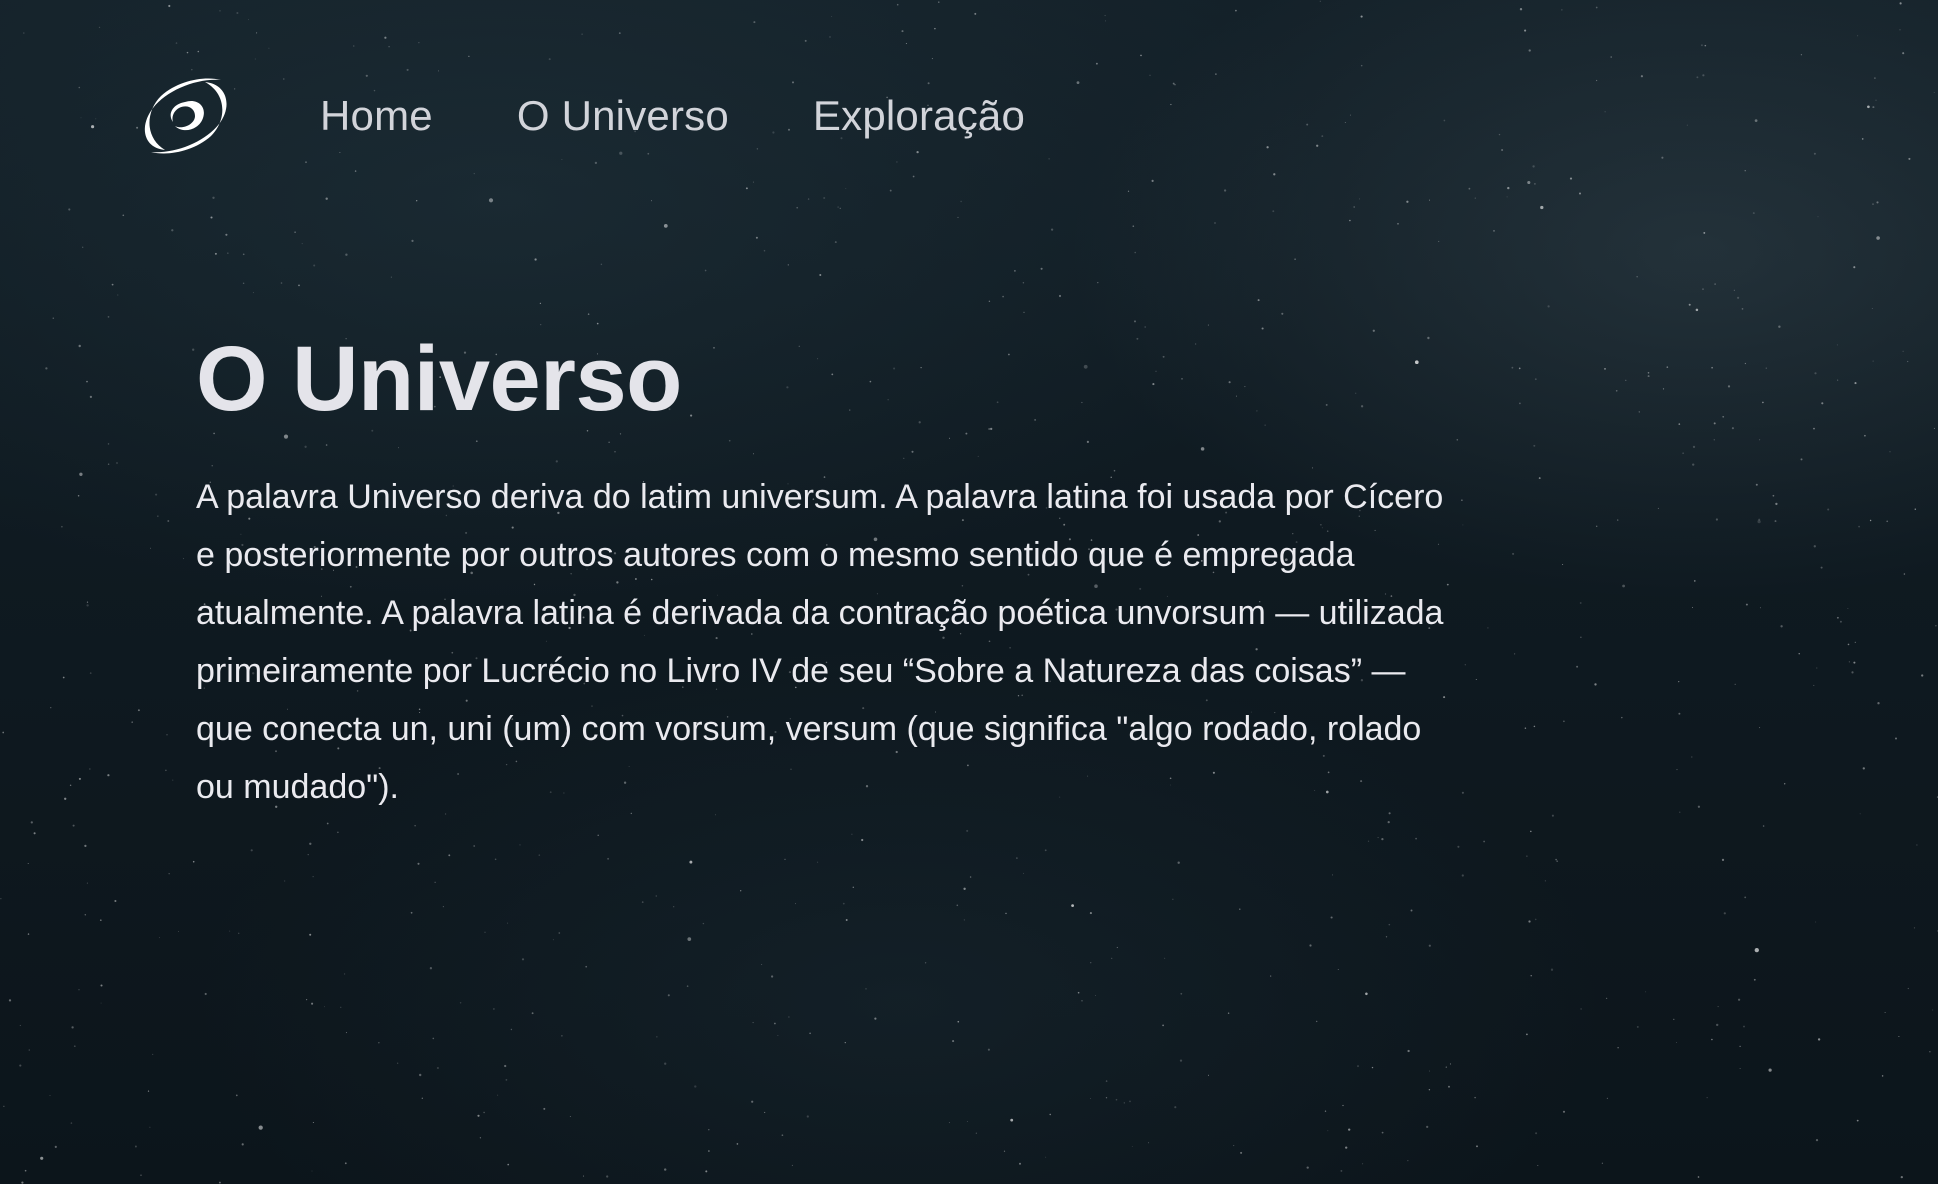 The height and width of the screenshot is (1184, 1938). Describe the element at coordinates (185, 116) in the screenshot. I see `galaxy-swirl-icon` at that location.